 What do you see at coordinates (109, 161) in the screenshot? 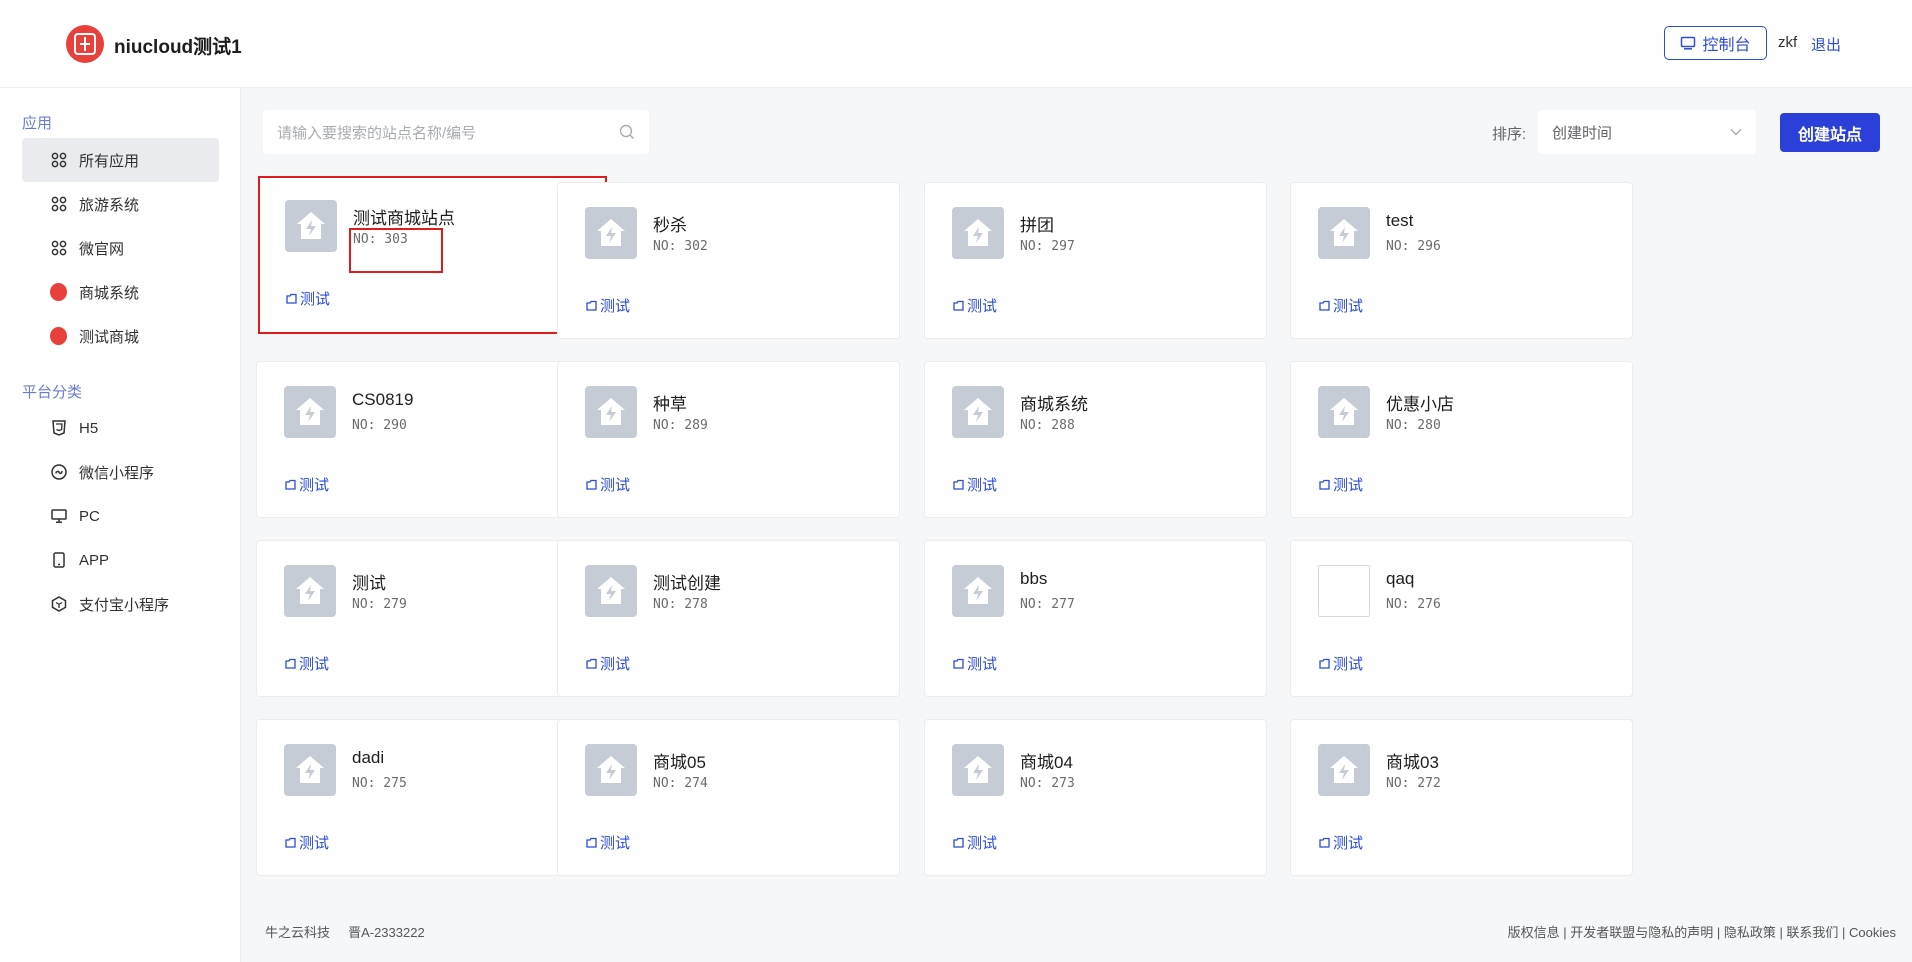
I see `sidebar-item-label: 所有应用` at bounding box center [109, 161].